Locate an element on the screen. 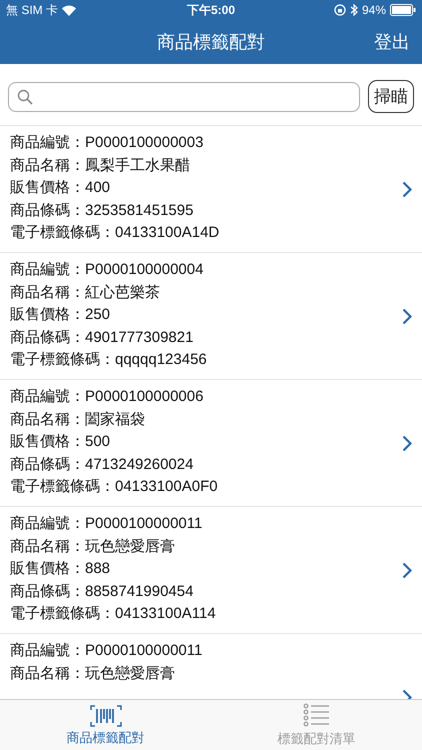 The width and height of the screenshot is (422, 750). product-detail-text: 商品條碼：8858741990454 is located at coordinates (102, 592).